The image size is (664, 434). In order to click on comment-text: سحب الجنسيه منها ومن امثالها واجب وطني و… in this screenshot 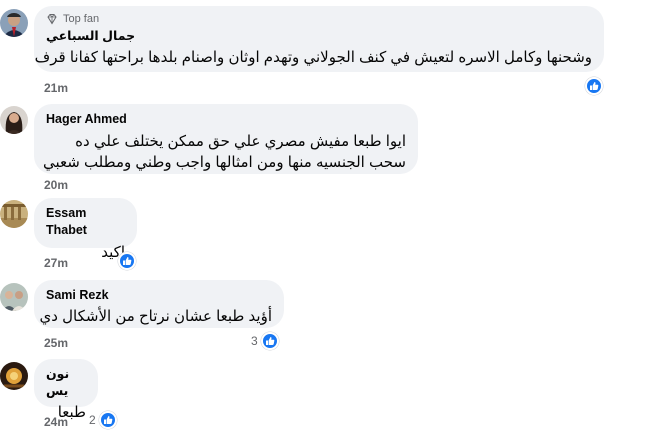, I will do `click(224, 162)`.